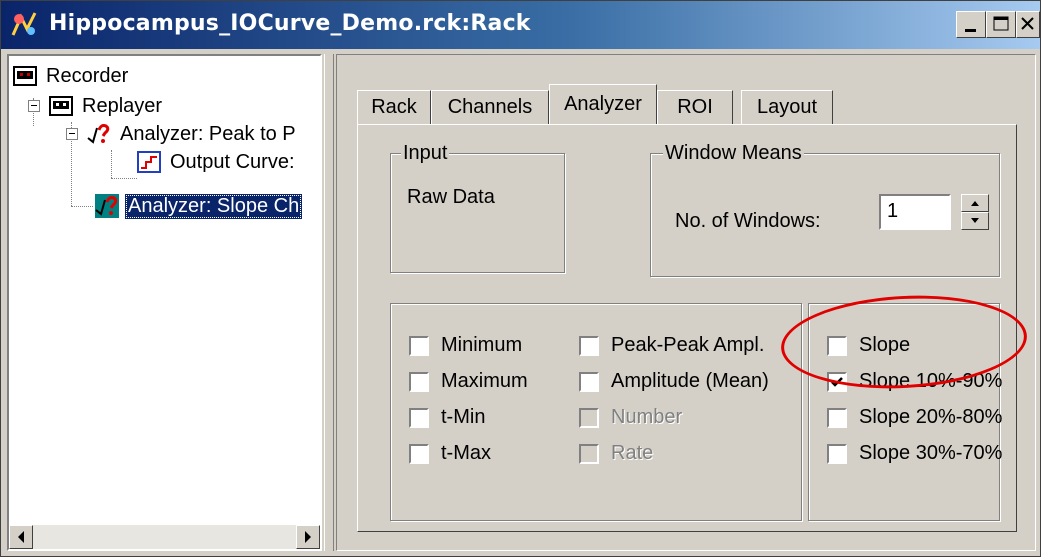  I want to click on arrow-down-icon, so click(975, 220).